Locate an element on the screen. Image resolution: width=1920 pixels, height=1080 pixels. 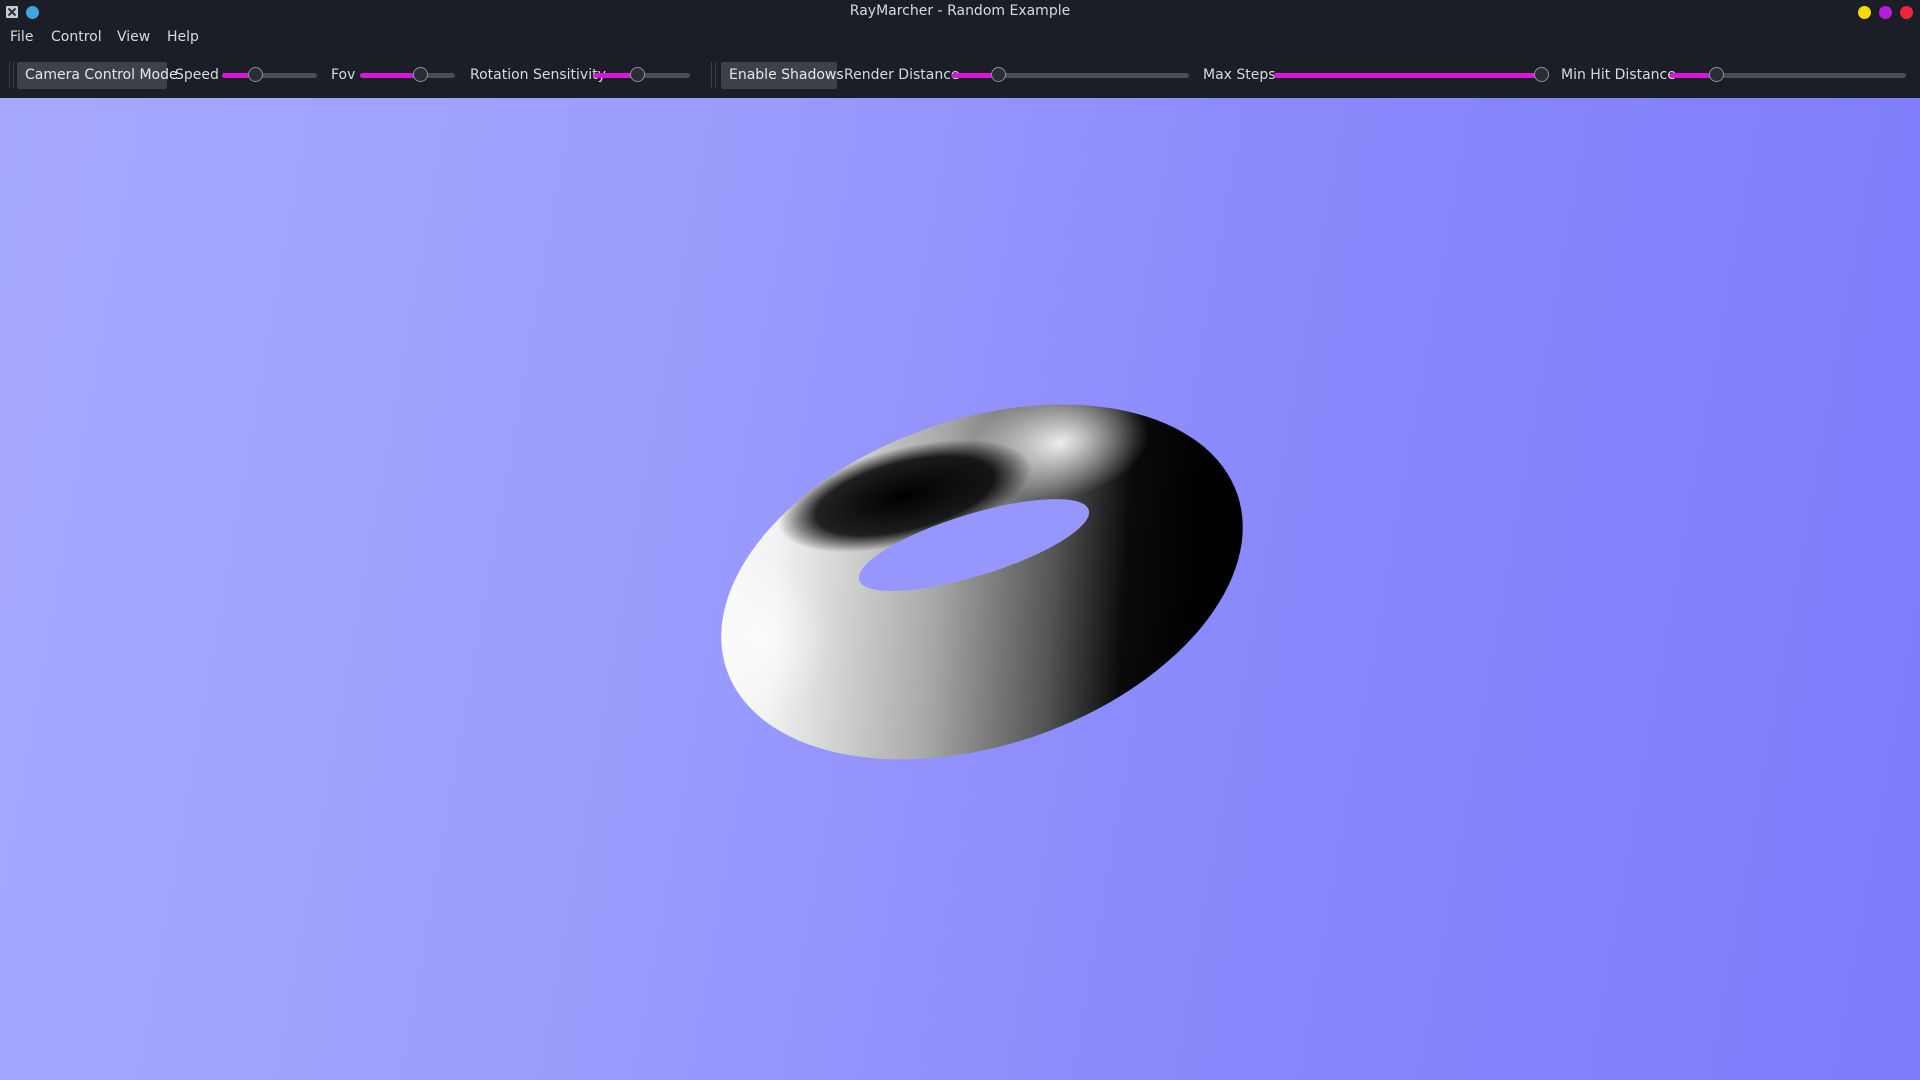
title-bar: RayMarcher - Random Example is located at coordinates (960, 12).